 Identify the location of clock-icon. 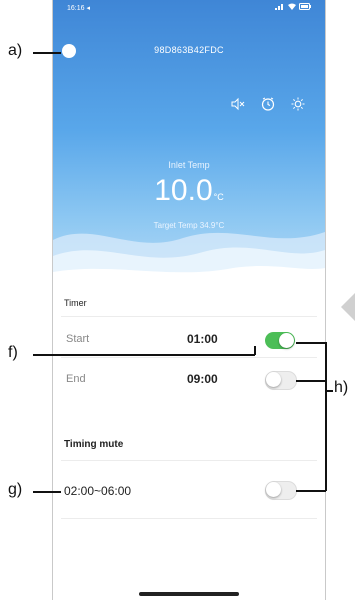
(268, 104).